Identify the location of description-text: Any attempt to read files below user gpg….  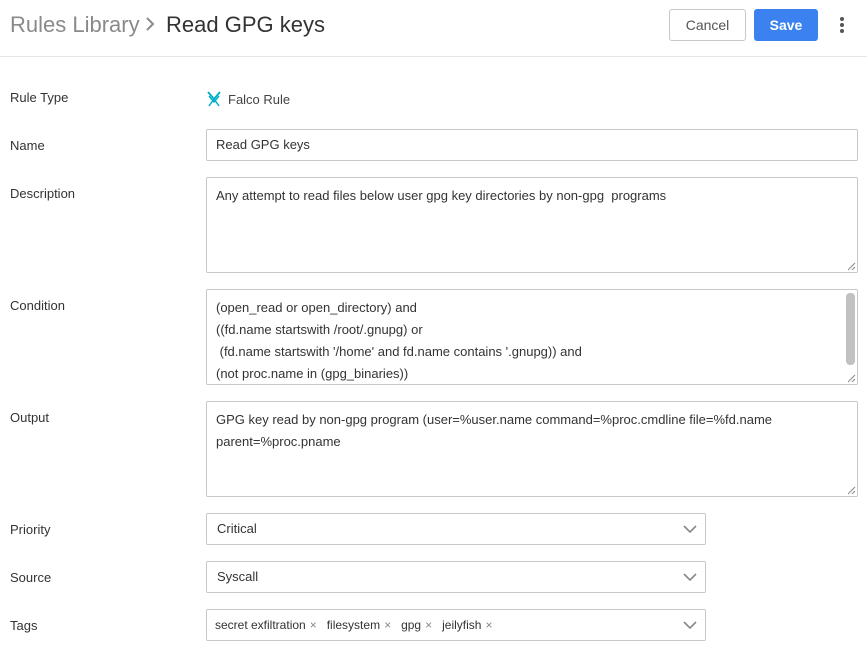
(441, 195).